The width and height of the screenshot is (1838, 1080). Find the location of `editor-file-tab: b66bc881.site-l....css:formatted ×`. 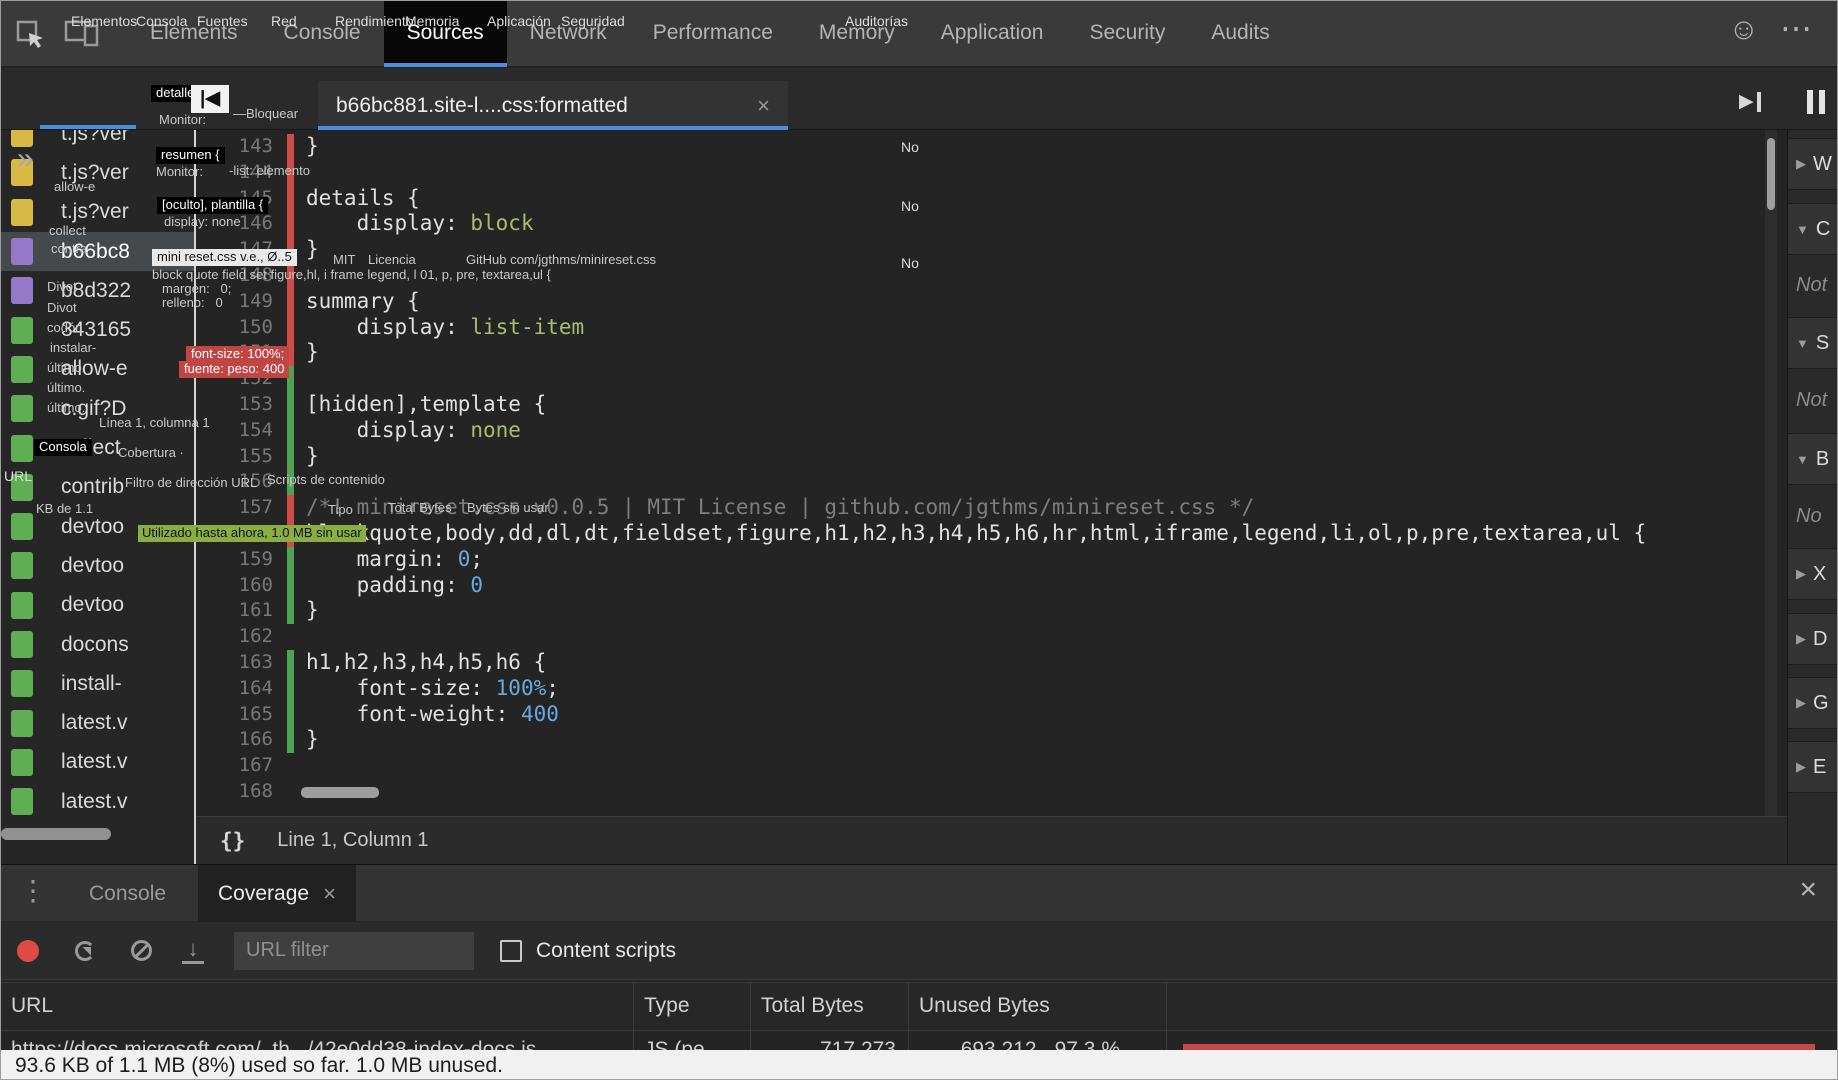

editor-file-tab: b66bc881.site-l....css:formatted × is located at coordinates (553, 105).